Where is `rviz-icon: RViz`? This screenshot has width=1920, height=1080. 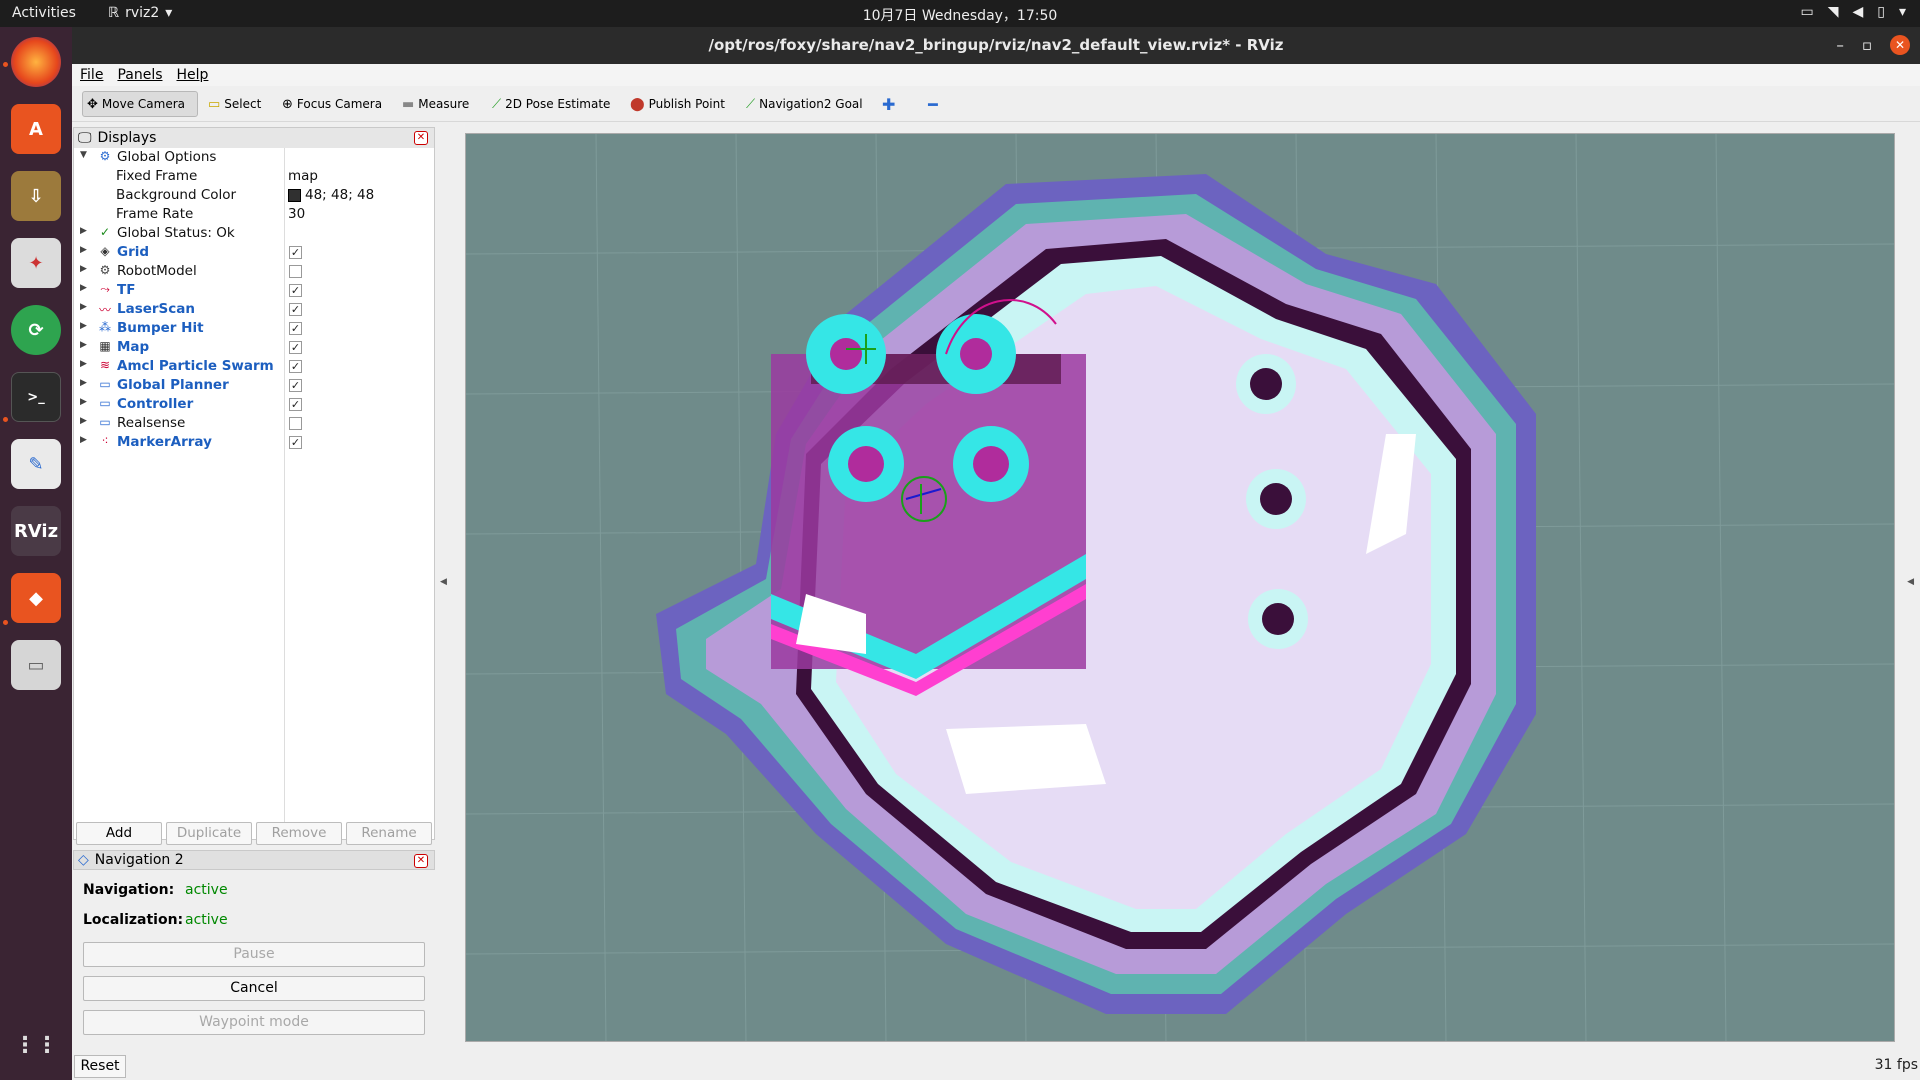 rviz-icon: RViz is located at coordinates (36, 531).